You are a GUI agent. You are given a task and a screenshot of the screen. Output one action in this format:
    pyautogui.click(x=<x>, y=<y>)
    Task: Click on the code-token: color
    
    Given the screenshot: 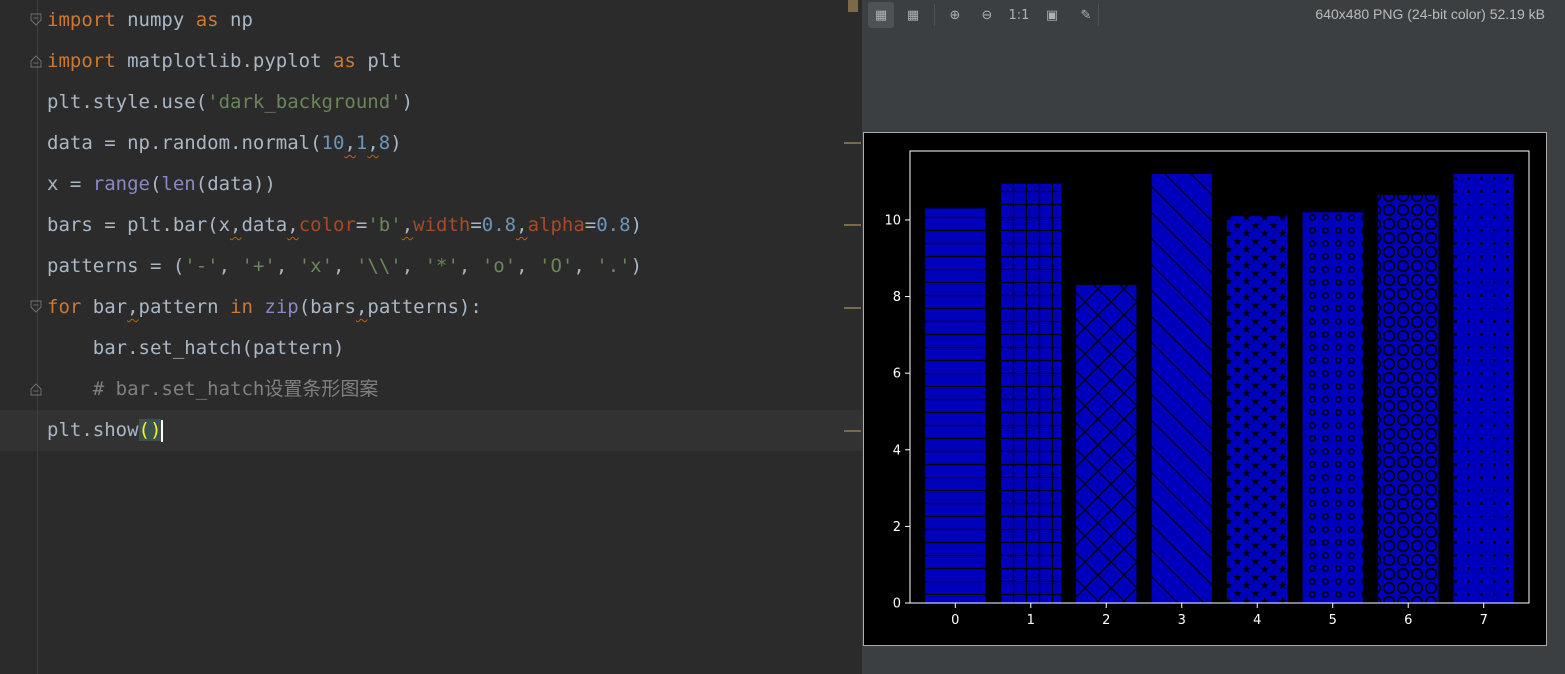 What is the action you would take?
    pyautogui.click(x=327, y=225)
    